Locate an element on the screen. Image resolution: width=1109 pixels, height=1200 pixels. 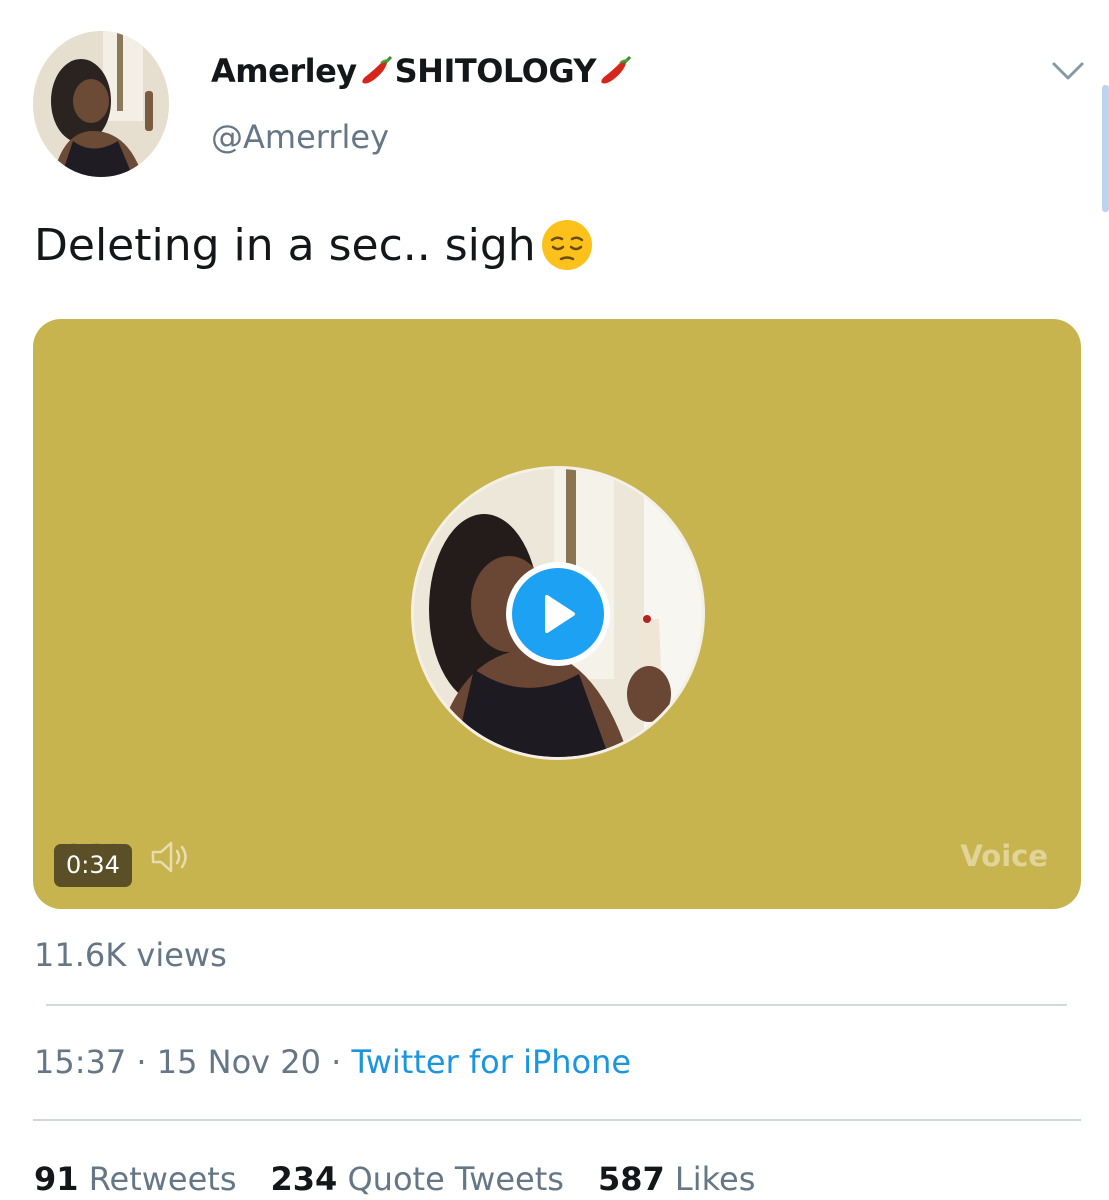
avatar-photo is located at coordinates (101, 104).